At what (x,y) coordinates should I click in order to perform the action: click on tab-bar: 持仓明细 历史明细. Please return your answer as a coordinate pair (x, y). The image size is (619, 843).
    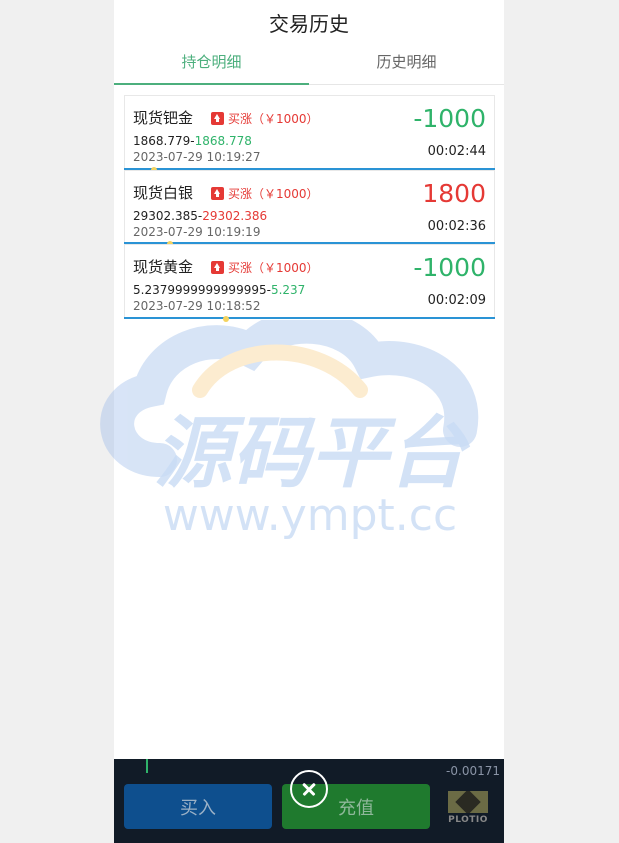
    Looking at the image, I should click on (309, 64).